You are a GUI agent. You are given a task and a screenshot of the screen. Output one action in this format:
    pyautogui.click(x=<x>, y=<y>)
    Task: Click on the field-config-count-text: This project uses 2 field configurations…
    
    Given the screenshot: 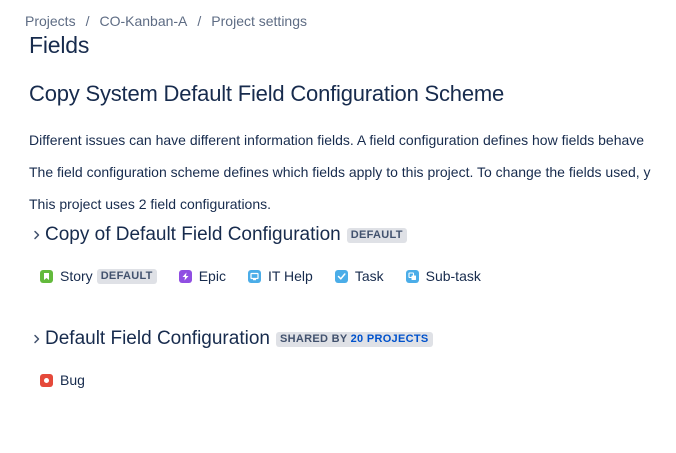 What is the action you would take?
    pyautogui.click(x=150, y=204)
    